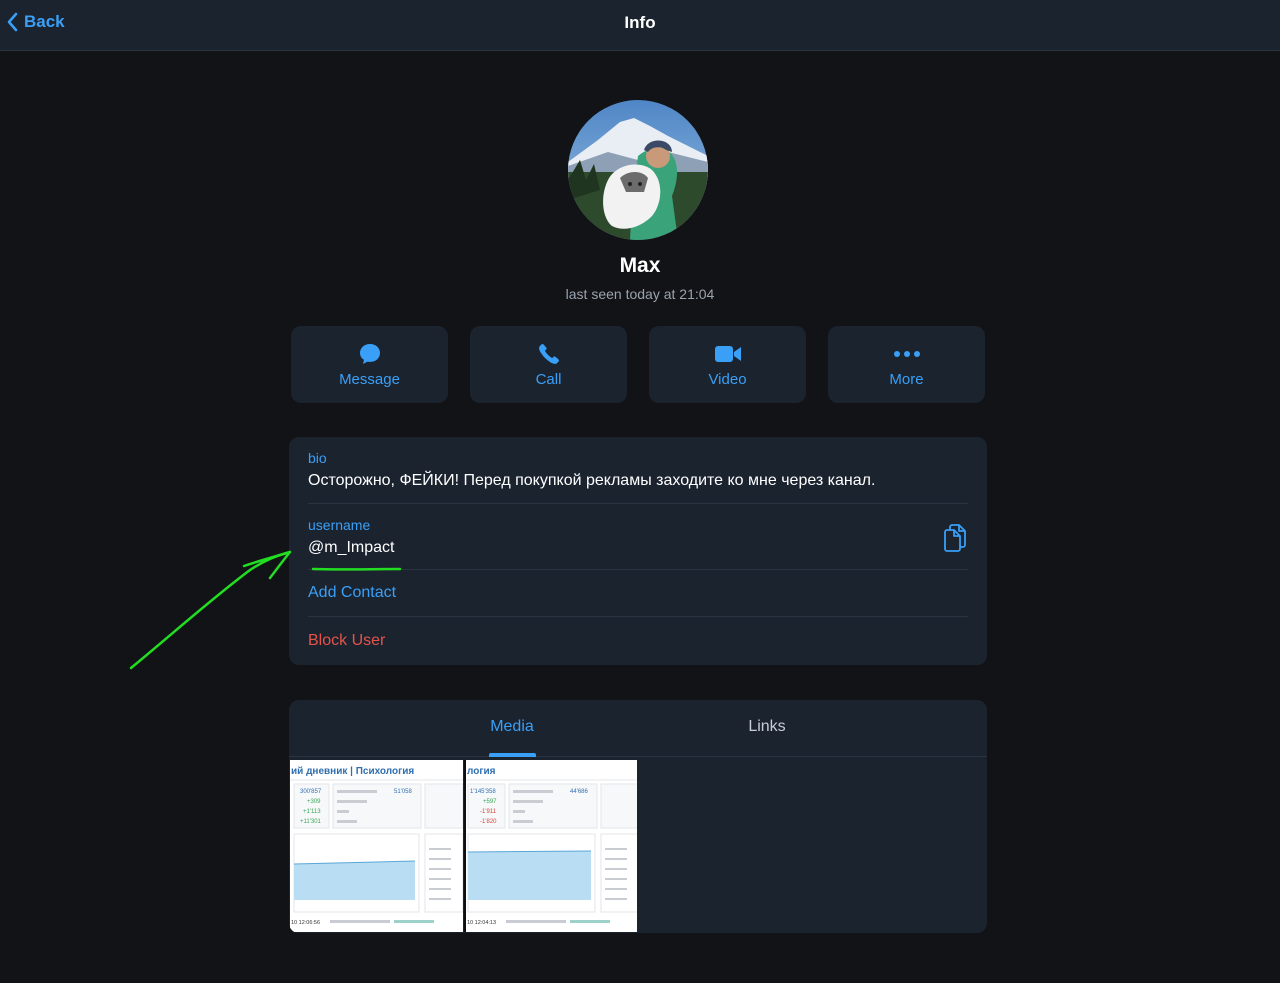  What do you see at coordinates (311, 822) in the screenshot?
I see `thumbnail-stat: +11'301` at bounding box center [311, 822].